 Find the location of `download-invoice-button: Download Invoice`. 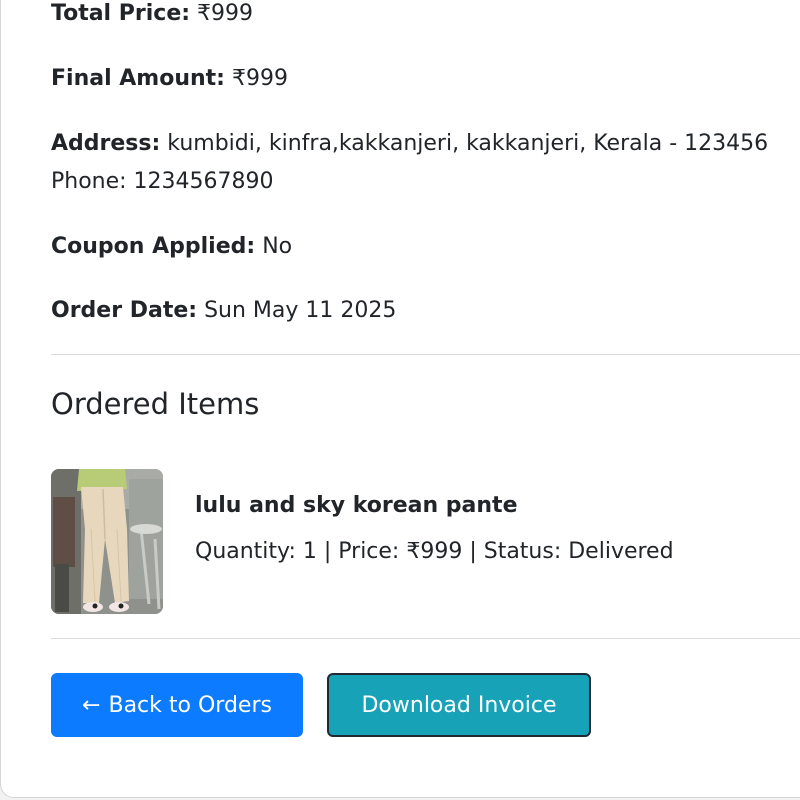

download-invoice-button: Download Invoice is located at coordinates (459, 705).